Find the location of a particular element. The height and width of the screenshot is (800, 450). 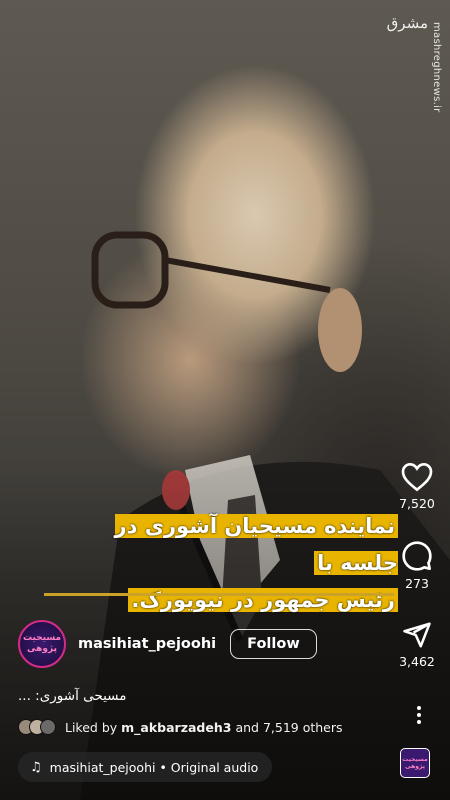

liker-avatars is located at coordinates (37, 727).